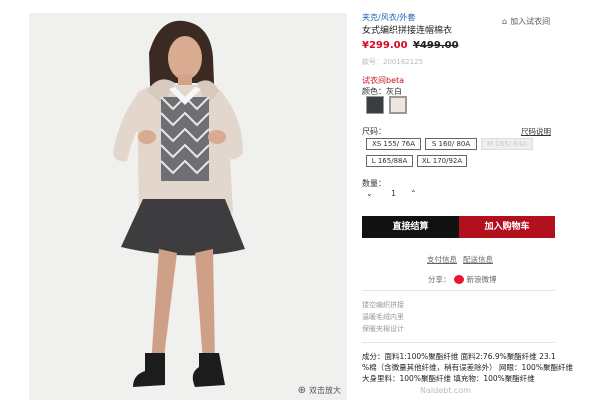 This screenshot has height=414, width=610. Describe the element at coordinates (393, 193) in the screenshot. I see `quantity-value: 1` at that location.